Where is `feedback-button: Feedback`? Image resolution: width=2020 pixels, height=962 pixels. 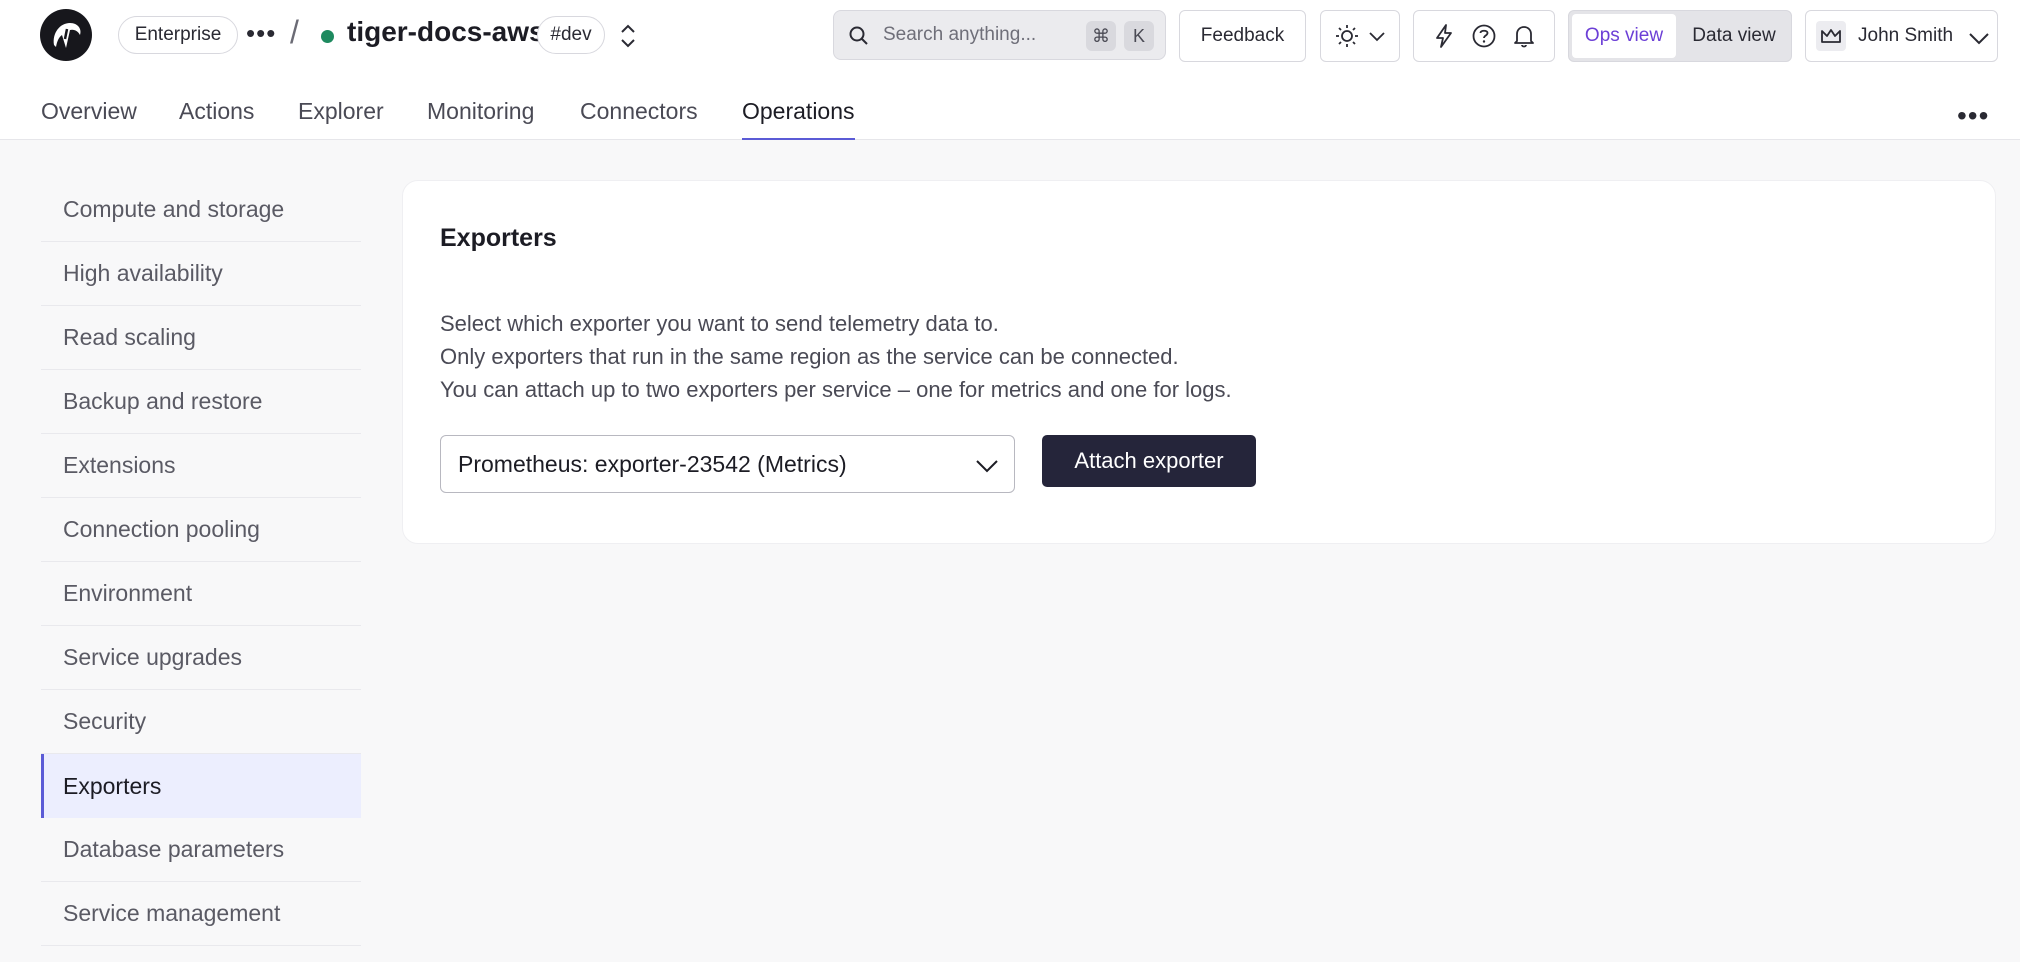 feedback-button: Feedback is located at coordinates (1242, 36).